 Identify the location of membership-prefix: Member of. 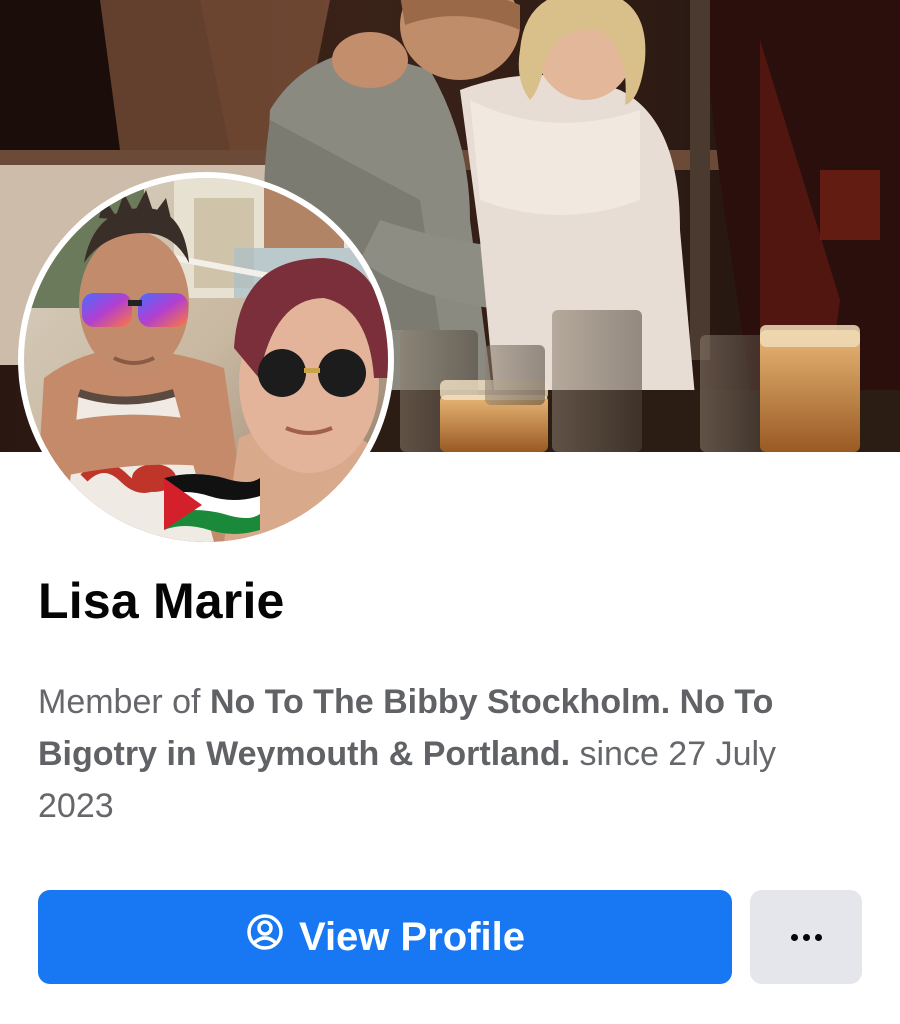
(124, 702).